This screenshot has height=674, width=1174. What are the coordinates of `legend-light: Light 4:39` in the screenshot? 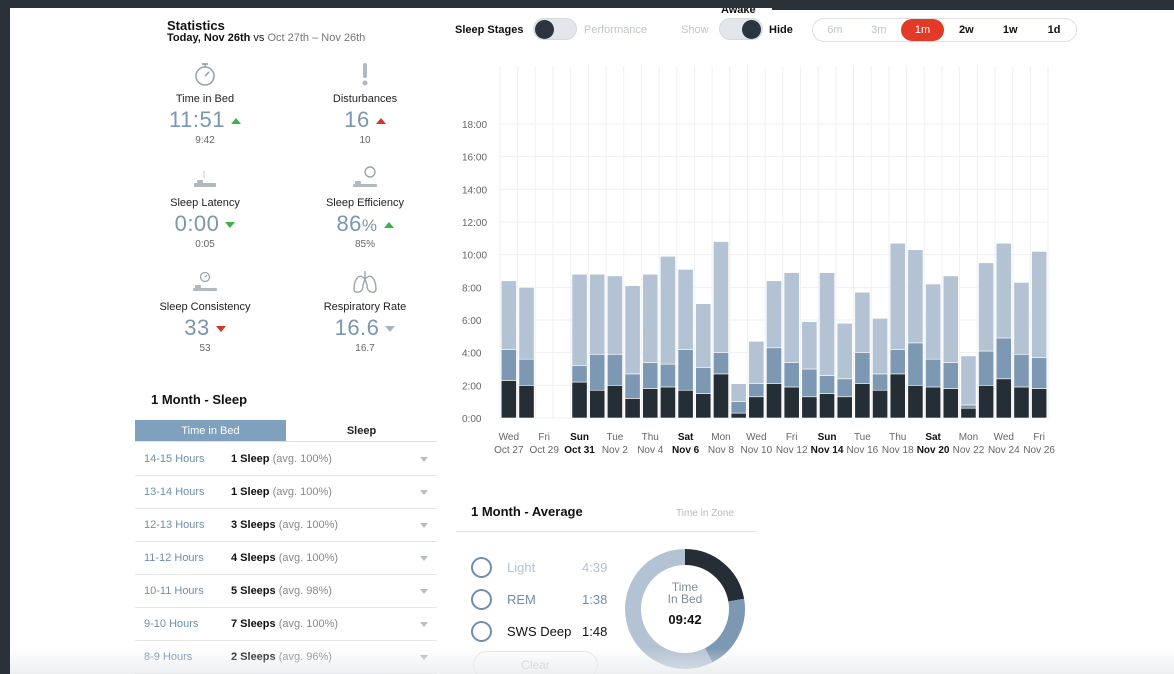 It's located at (546, 567).